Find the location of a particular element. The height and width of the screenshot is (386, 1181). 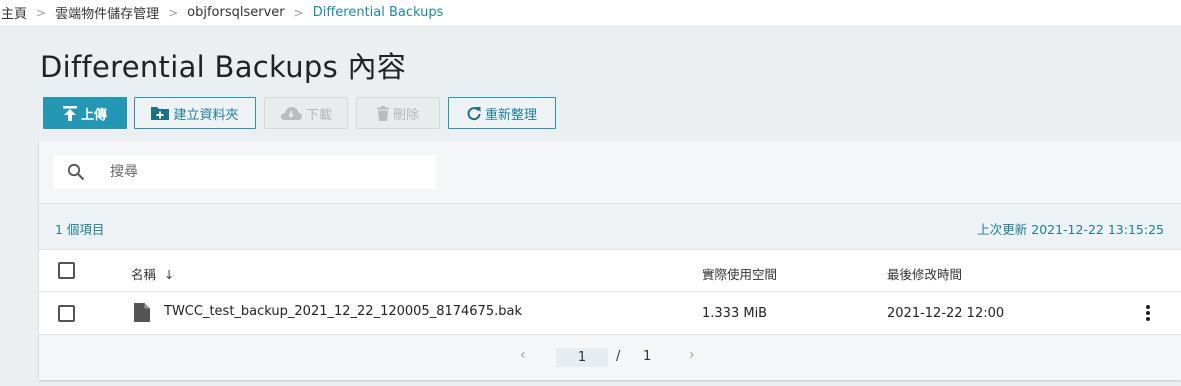

delete-label: 刪除 is located at coordinates (405, 115).